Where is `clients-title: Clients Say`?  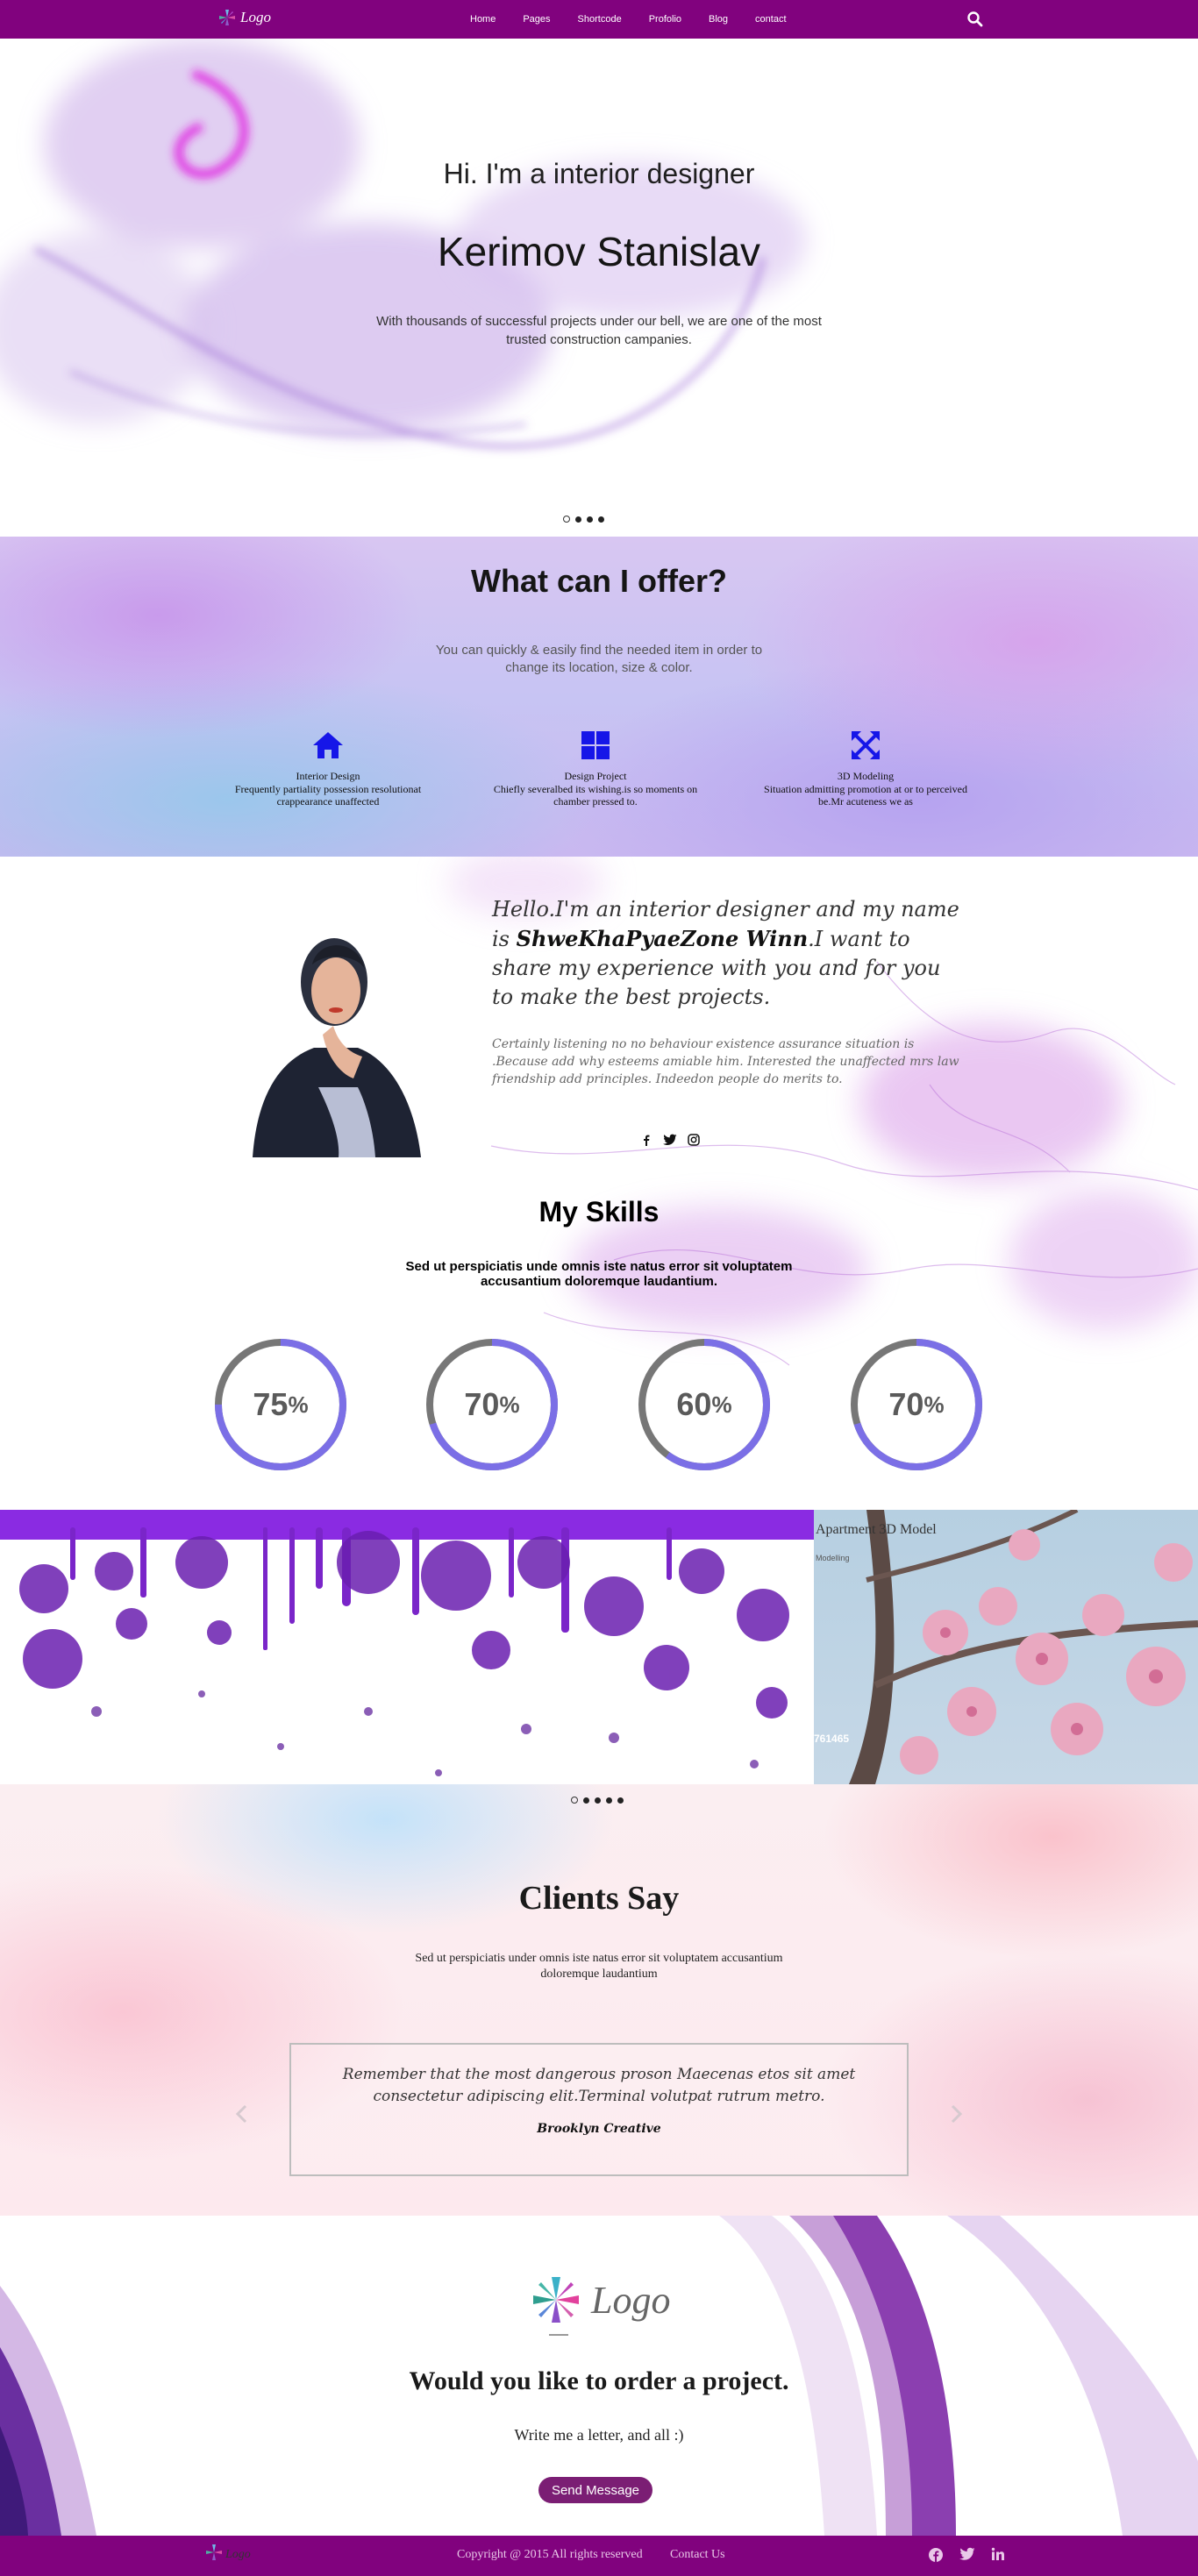 clients-title: Clients Say is located at coordinates (599, 1898).